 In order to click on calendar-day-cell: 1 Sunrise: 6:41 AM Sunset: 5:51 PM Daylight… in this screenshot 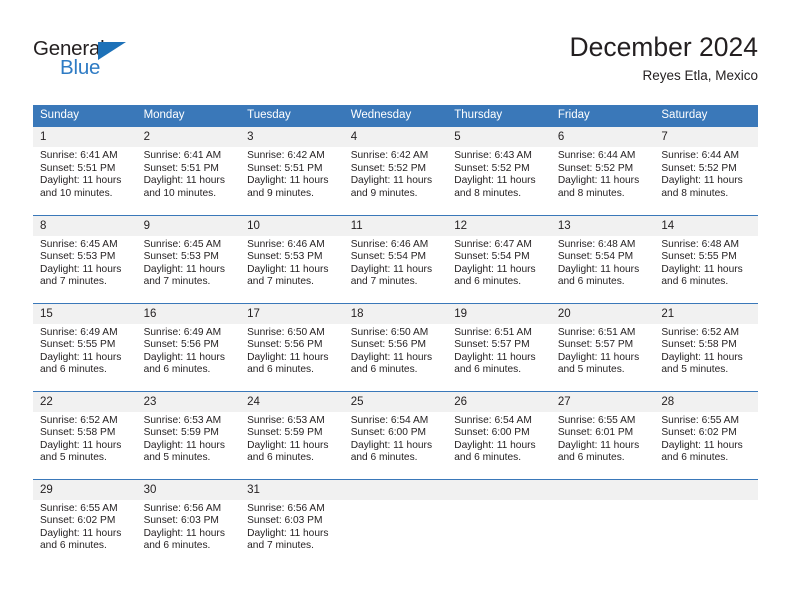, I will do `click(85, 171)`.